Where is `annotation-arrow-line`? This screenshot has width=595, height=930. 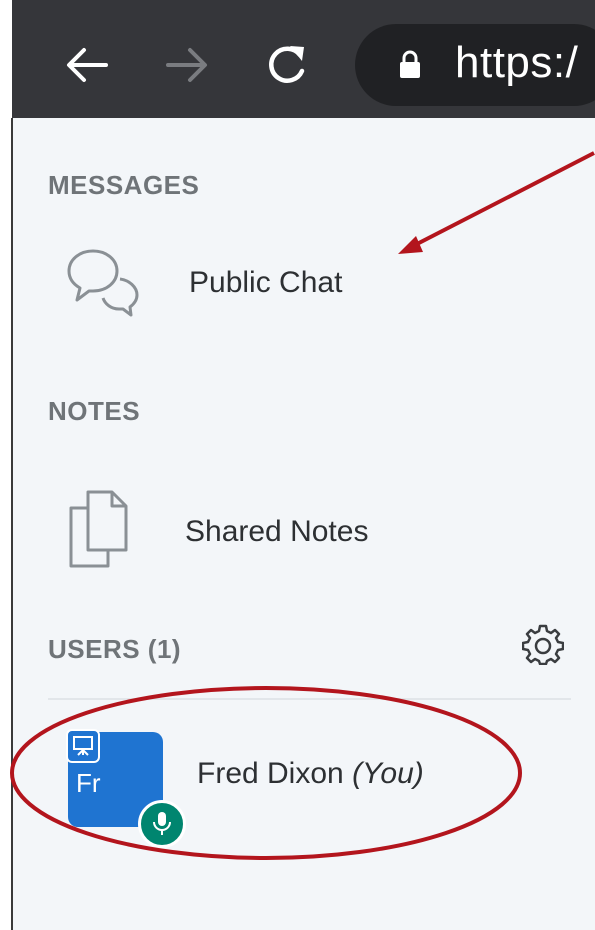 annotation-arrow-line is located at coordinates (504, 199).